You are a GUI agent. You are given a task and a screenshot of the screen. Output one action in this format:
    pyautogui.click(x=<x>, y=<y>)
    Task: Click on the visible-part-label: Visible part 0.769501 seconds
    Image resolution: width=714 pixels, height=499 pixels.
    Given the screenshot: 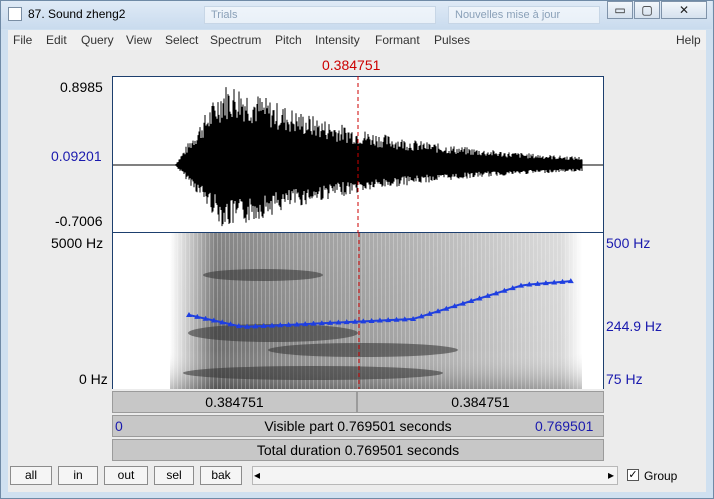 What is the action you would take?
    pyautogui.click(x=358, y=426)
    